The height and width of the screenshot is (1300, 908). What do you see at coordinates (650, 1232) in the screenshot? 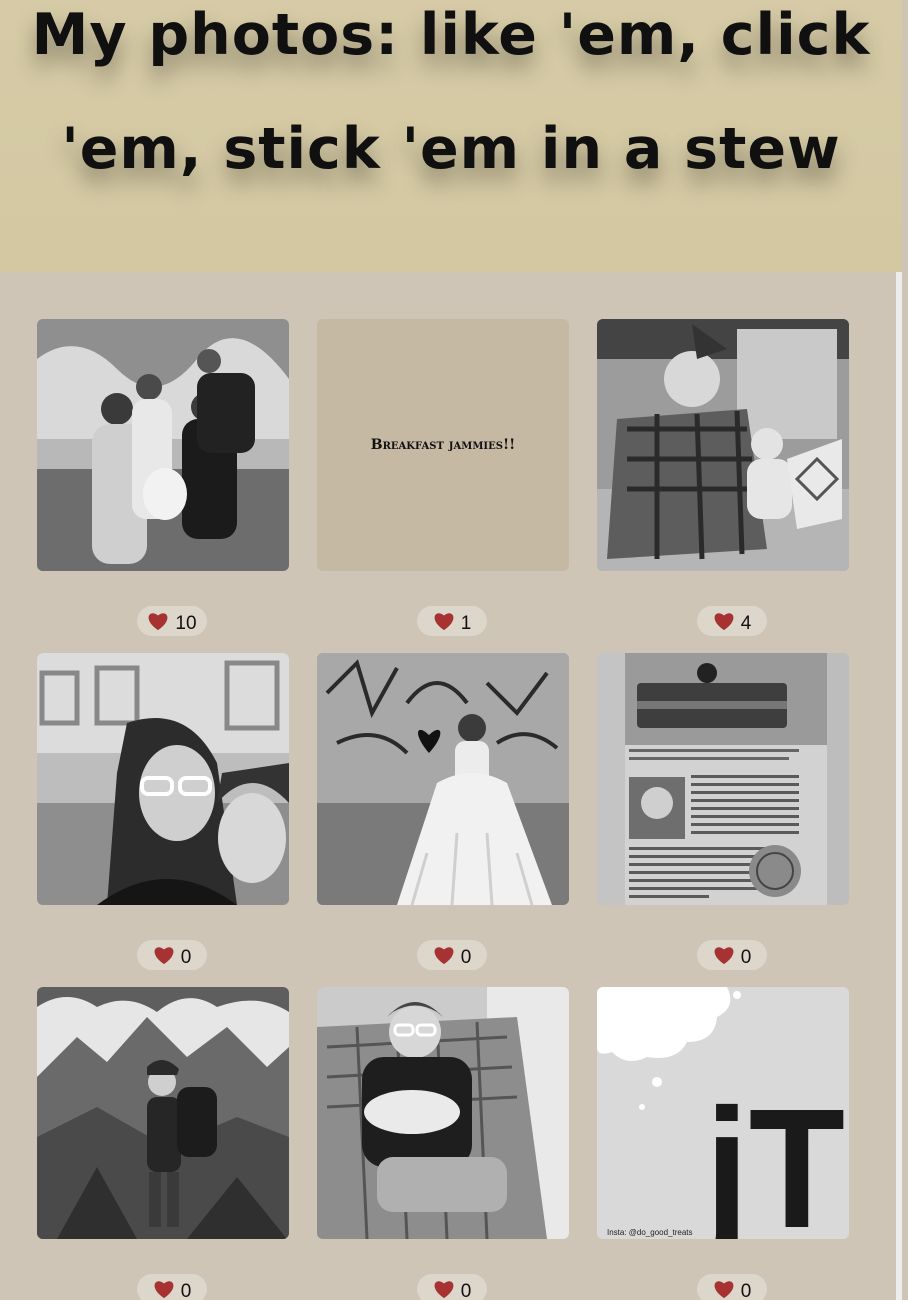
I see `logo-caption: Insta: @do_good_treats` at bounding box center [650, 1232].